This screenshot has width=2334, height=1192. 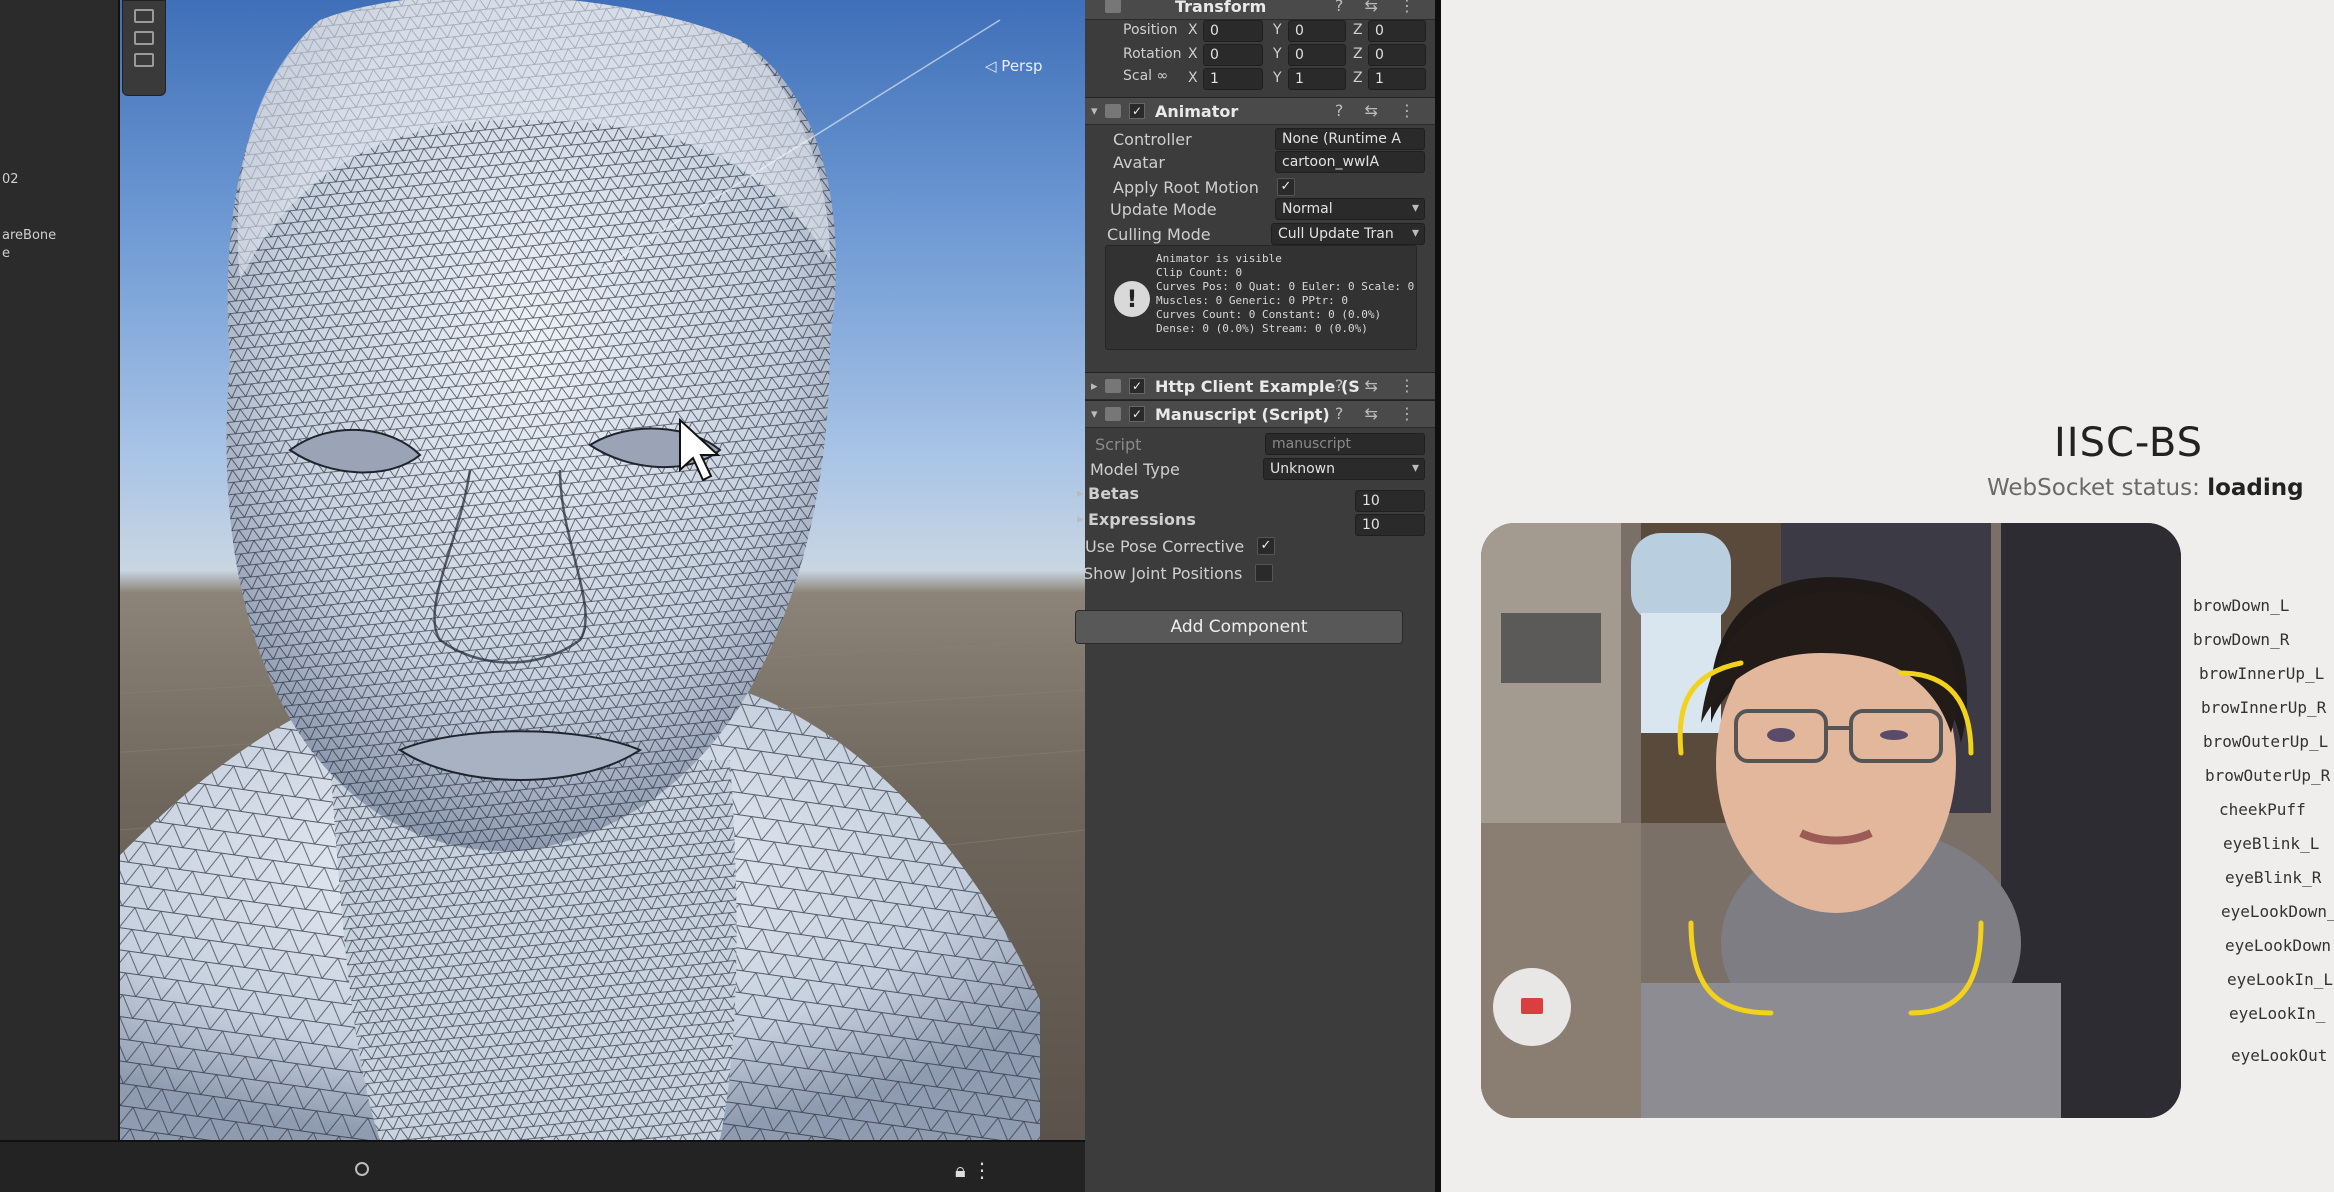 I want to click on culling-mode-label: Culling Mode, so click(x=1159, y=234).